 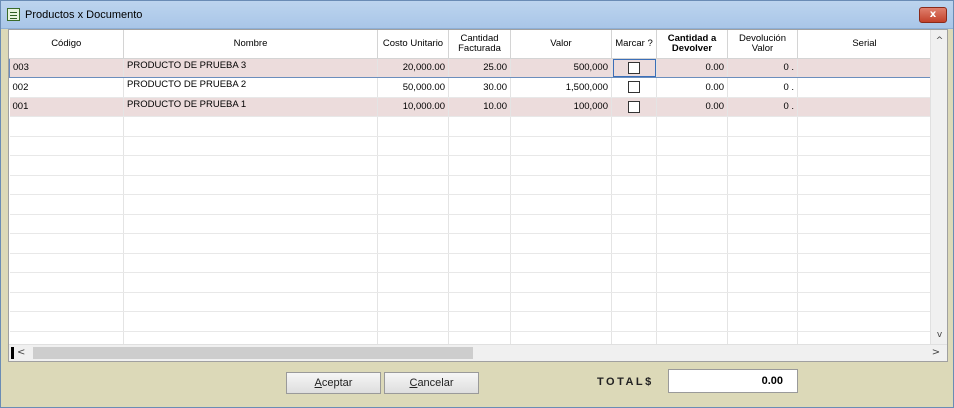 What do you see at coordinates (250, 107) in the screenshot?
I see `cell-nombre: PRODUCTO DE PRUEBA 1` at bounding box center [250, 107].